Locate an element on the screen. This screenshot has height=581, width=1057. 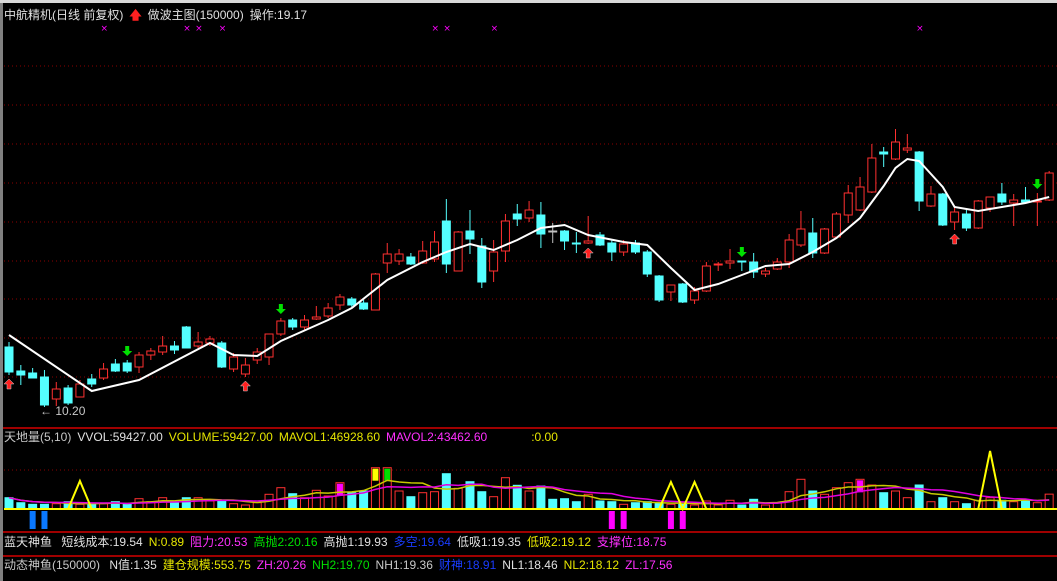
fish1-item: 低吸1:19.35 is located at coordinates (488, 542).